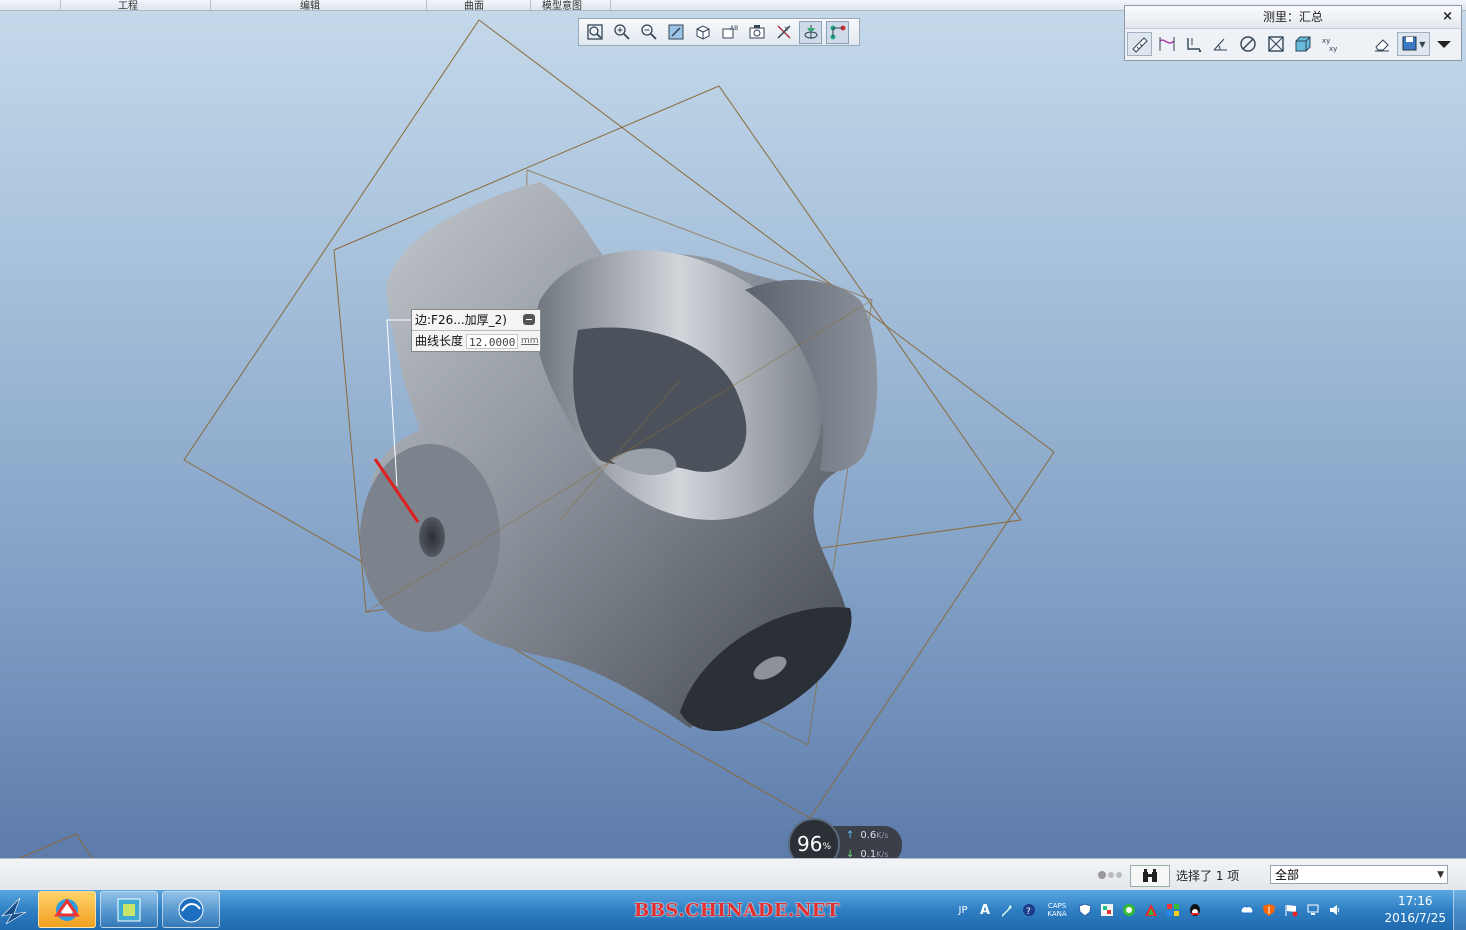 The height and width of the screenshot is (930, 1466). I want to click on display-style-icon, so click(702, 32).